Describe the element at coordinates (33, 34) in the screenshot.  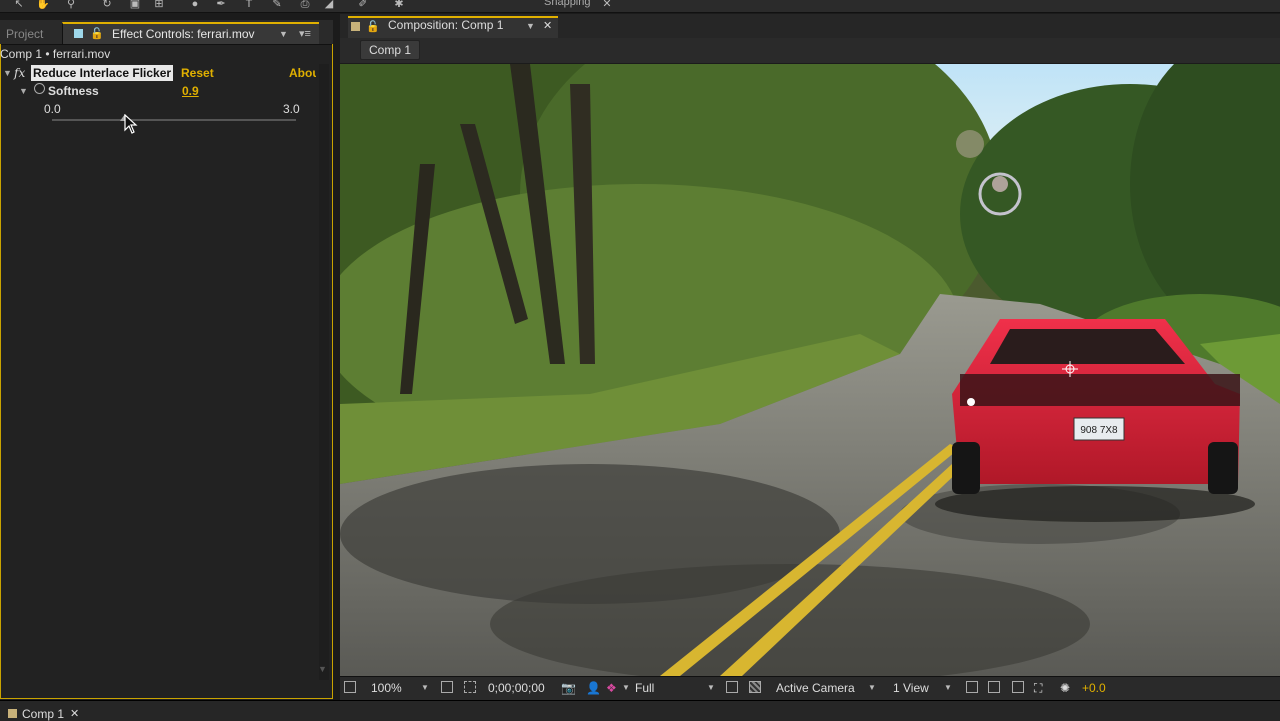
I see `tab-project: Project` at that location.